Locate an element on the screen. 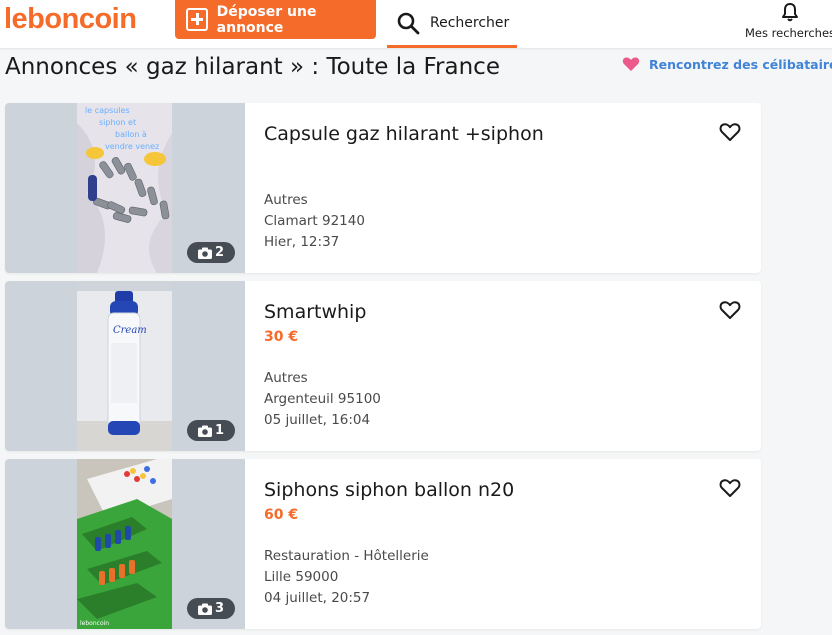  listing-photo-boxes: leboncoin is located at coordinates (124, 544).